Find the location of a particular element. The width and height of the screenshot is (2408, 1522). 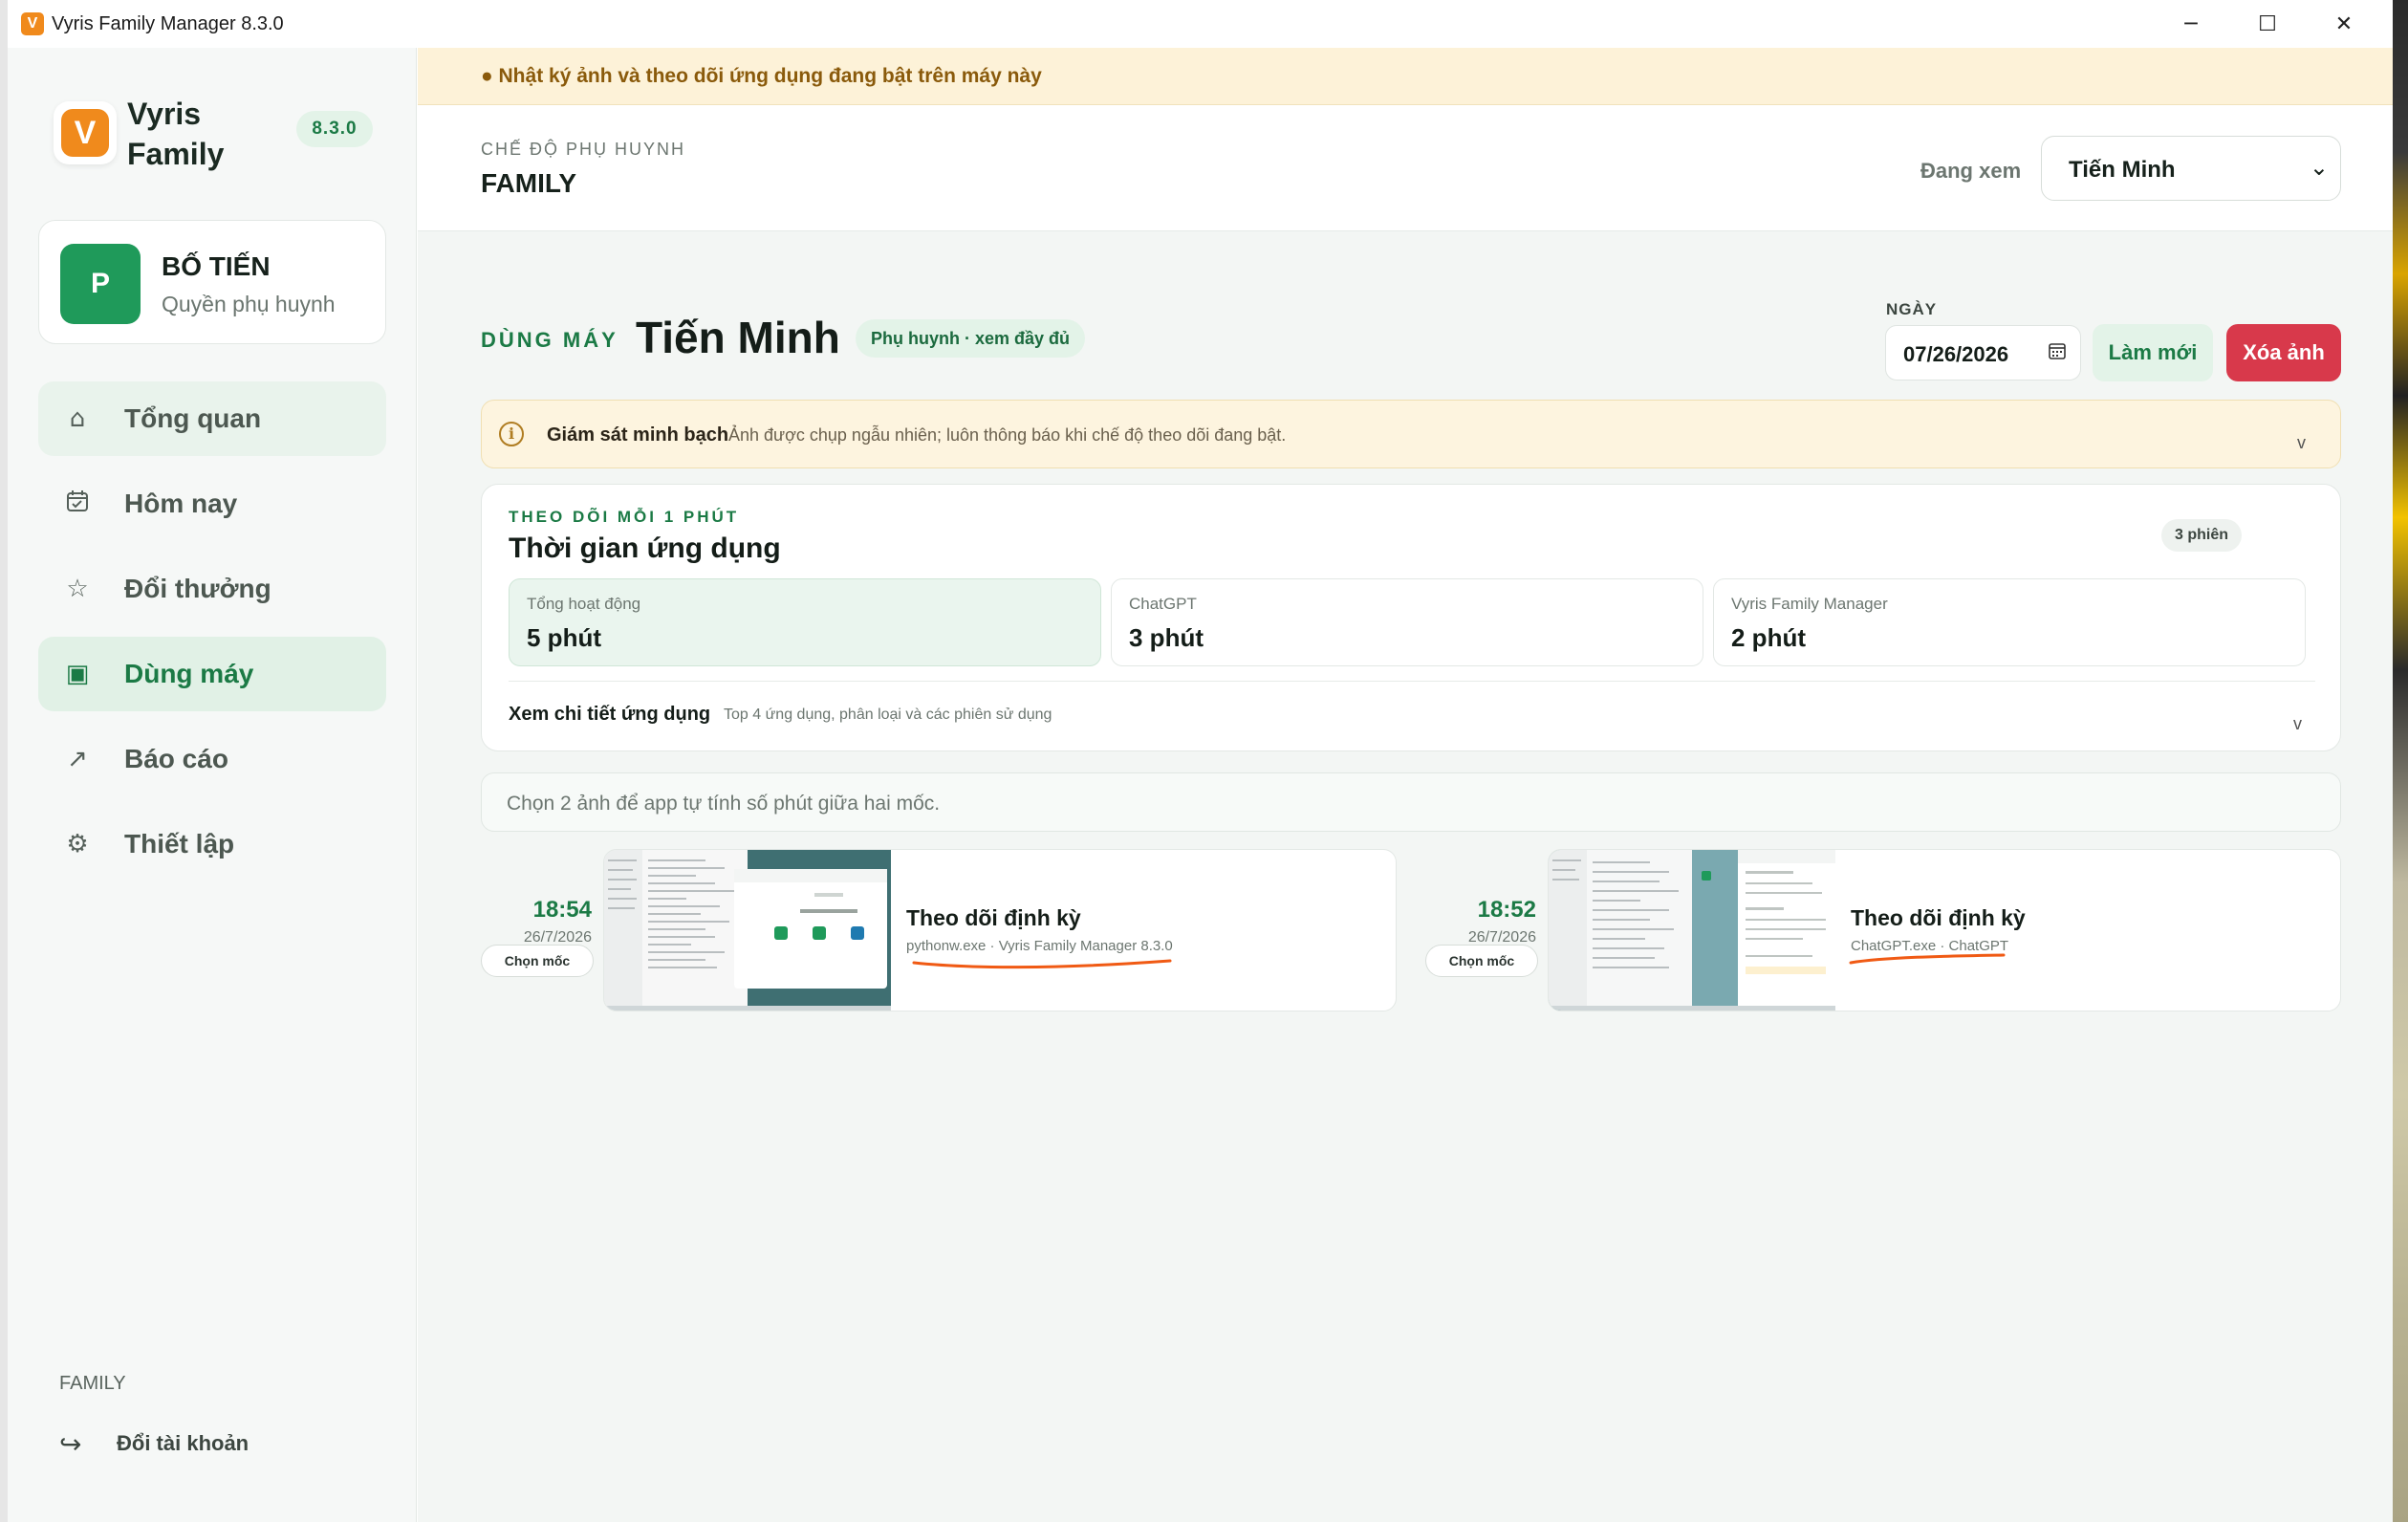

sidebar-item-device-usage: ▣ Dùng máy is located at coordinates (212, 674).